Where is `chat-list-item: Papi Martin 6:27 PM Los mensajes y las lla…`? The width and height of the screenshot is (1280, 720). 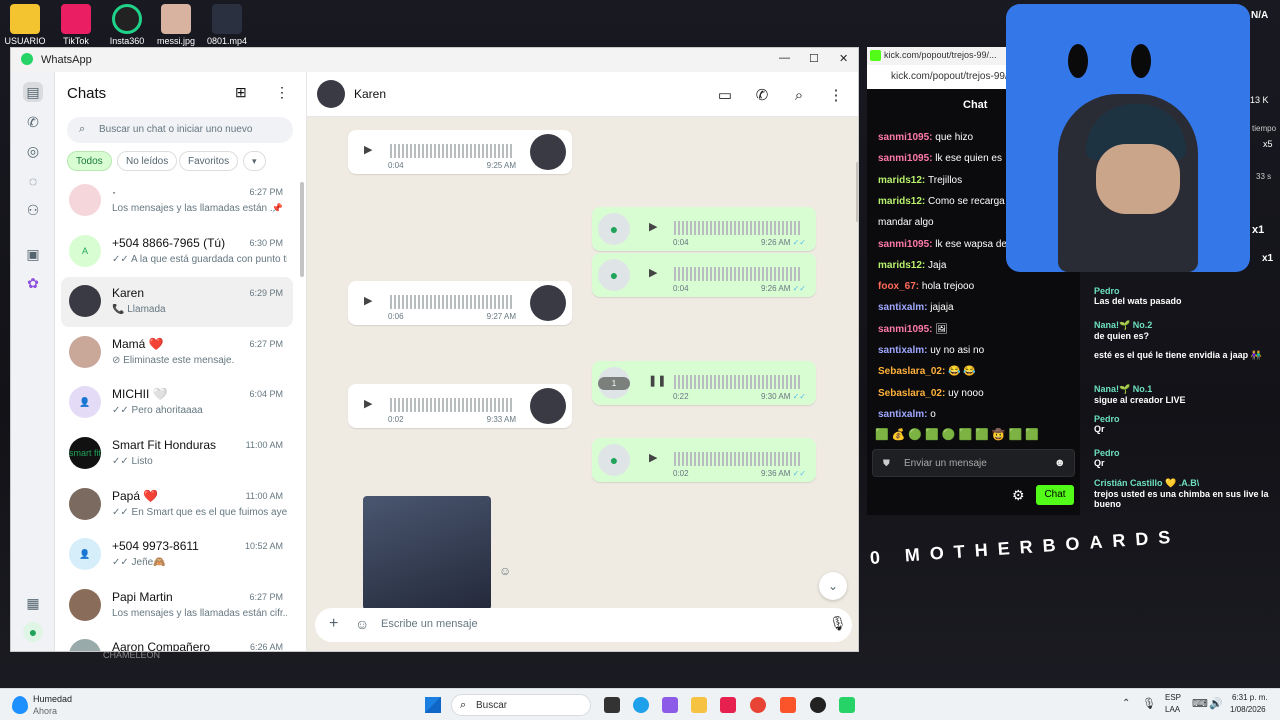 chat-list-item: Papi Martin 6:27 PM Los mensajes y las lla… is located at coordinates (177, 606).